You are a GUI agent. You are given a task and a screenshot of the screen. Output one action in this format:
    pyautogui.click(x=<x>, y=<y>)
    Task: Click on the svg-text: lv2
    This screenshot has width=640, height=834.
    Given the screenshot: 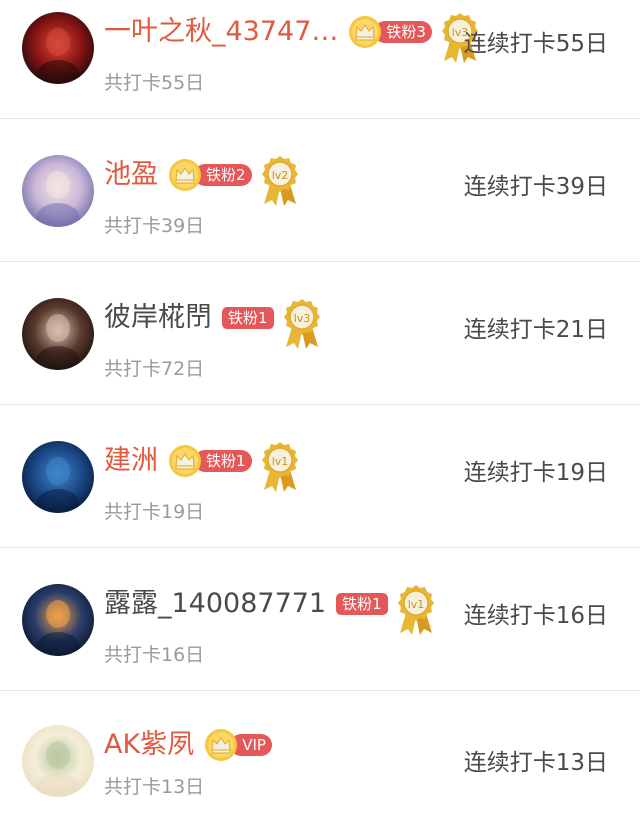 What is the action you would take?
    pyautogui.click(x=279, y=175)
    